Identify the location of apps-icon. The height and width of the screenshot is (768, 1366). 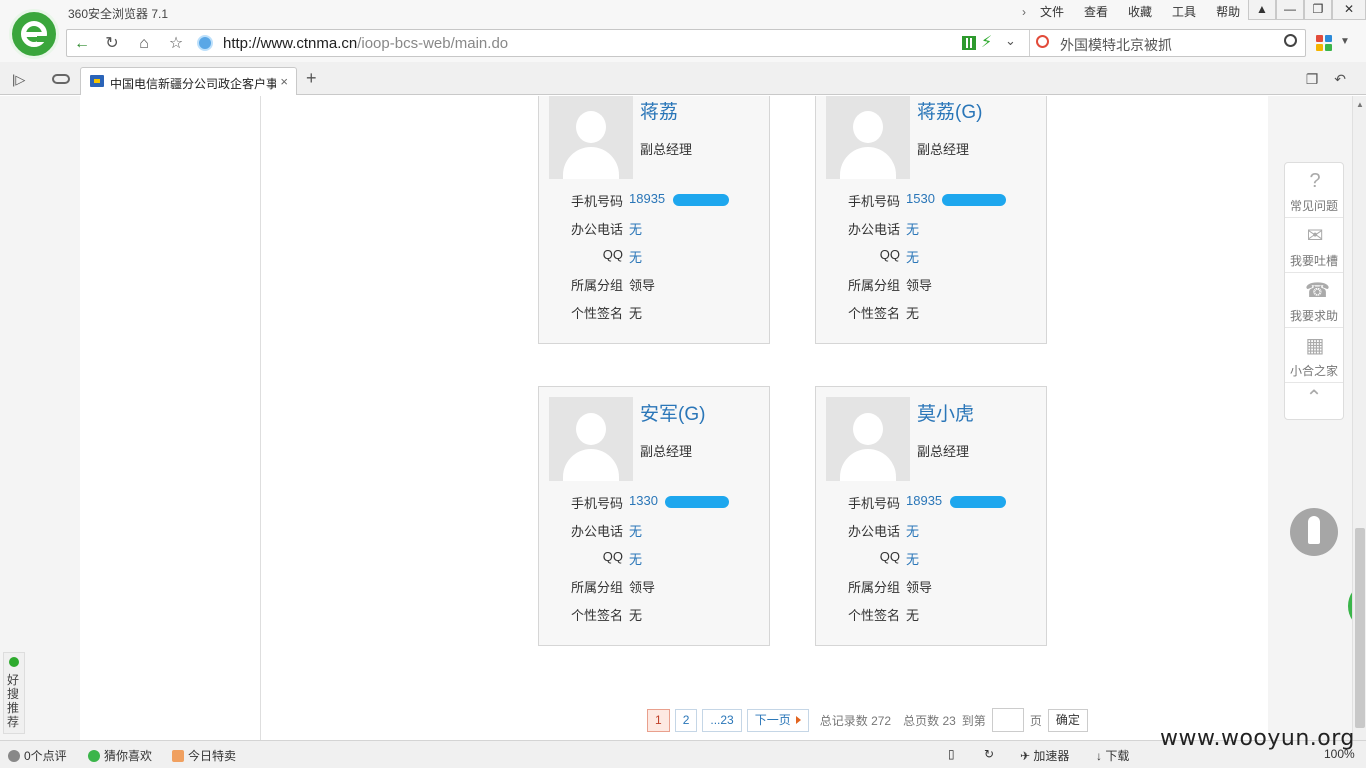
(1324, 43).